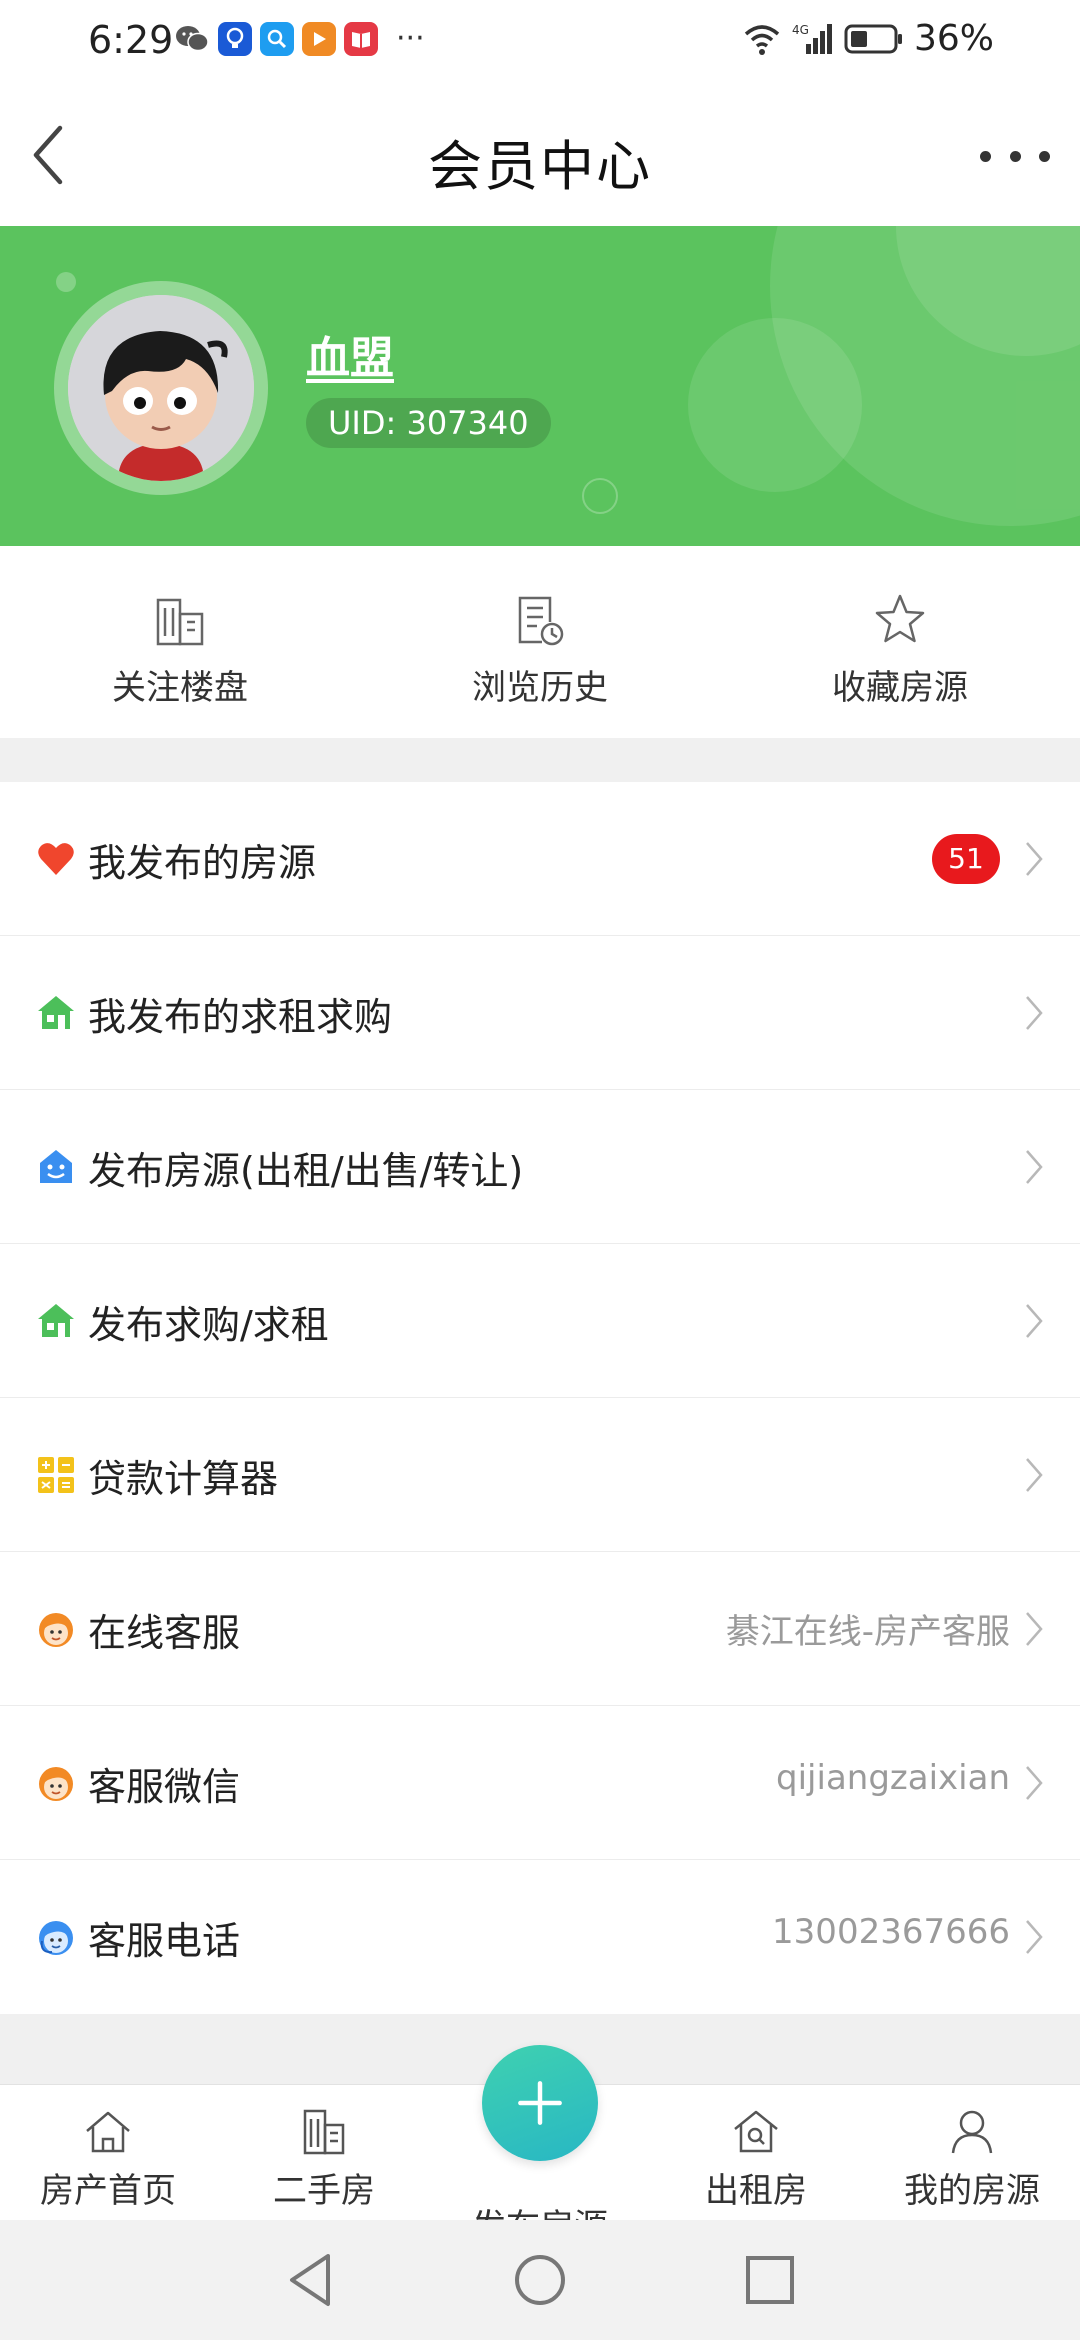 The width and height of the screenshot is (1080, 2340). What do you see at coordinates (183, 1479) in the screenshot?
I see `menu-item-label: 贷款计算器` at bounding box center [183, 1479].